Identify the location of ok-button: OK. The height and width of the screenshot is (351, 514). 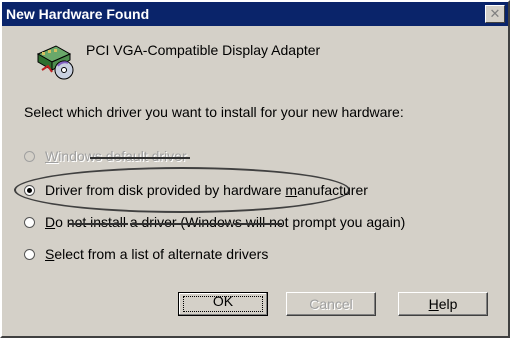
(223, 304).